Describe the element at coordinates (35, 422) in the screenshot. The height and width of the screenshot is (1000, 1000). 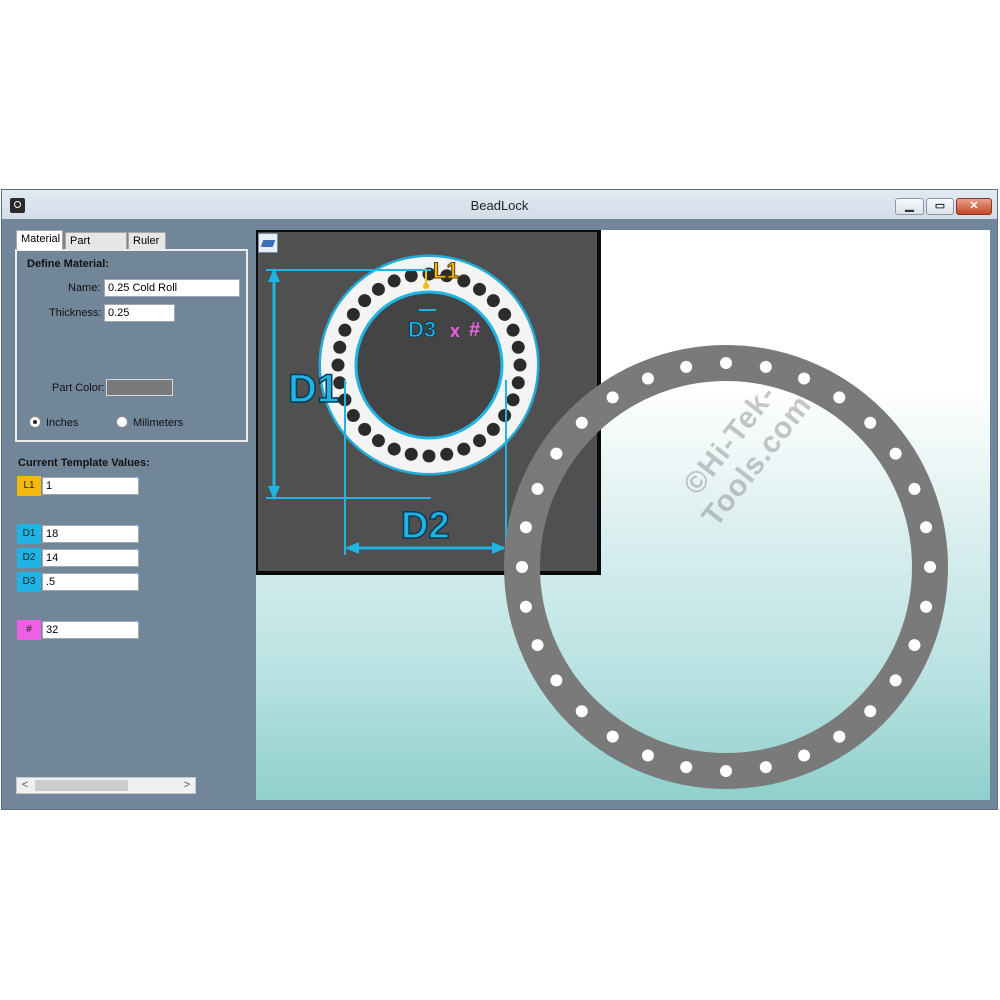
I see `inches-radio` at that location.